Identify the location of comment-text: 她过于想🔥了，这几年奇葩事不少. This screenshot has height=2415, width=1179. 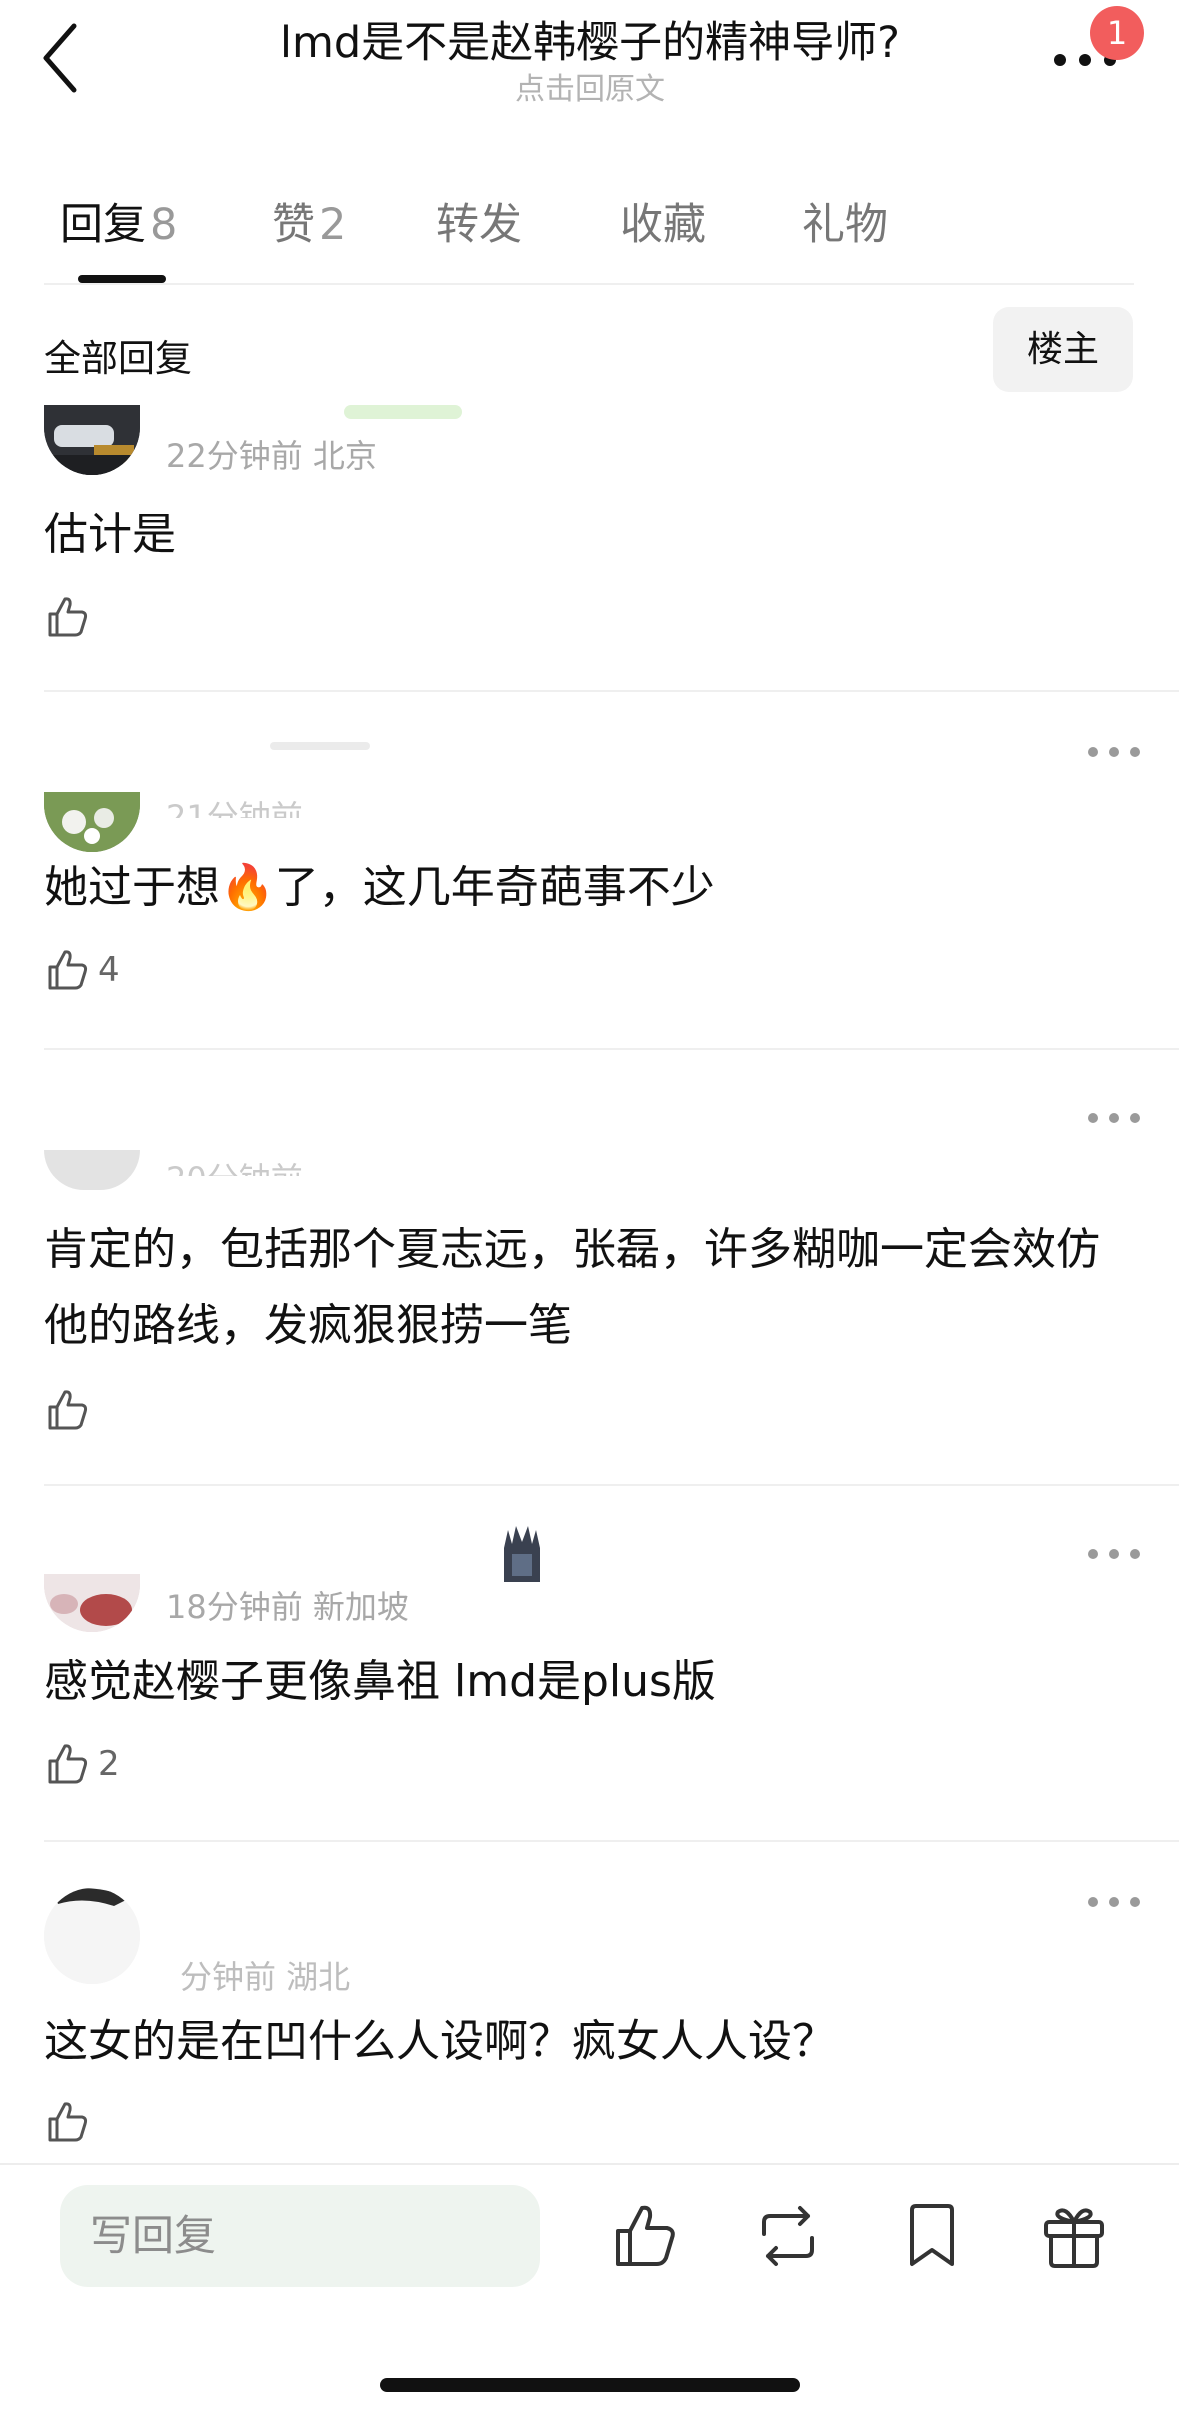
(379, 887).